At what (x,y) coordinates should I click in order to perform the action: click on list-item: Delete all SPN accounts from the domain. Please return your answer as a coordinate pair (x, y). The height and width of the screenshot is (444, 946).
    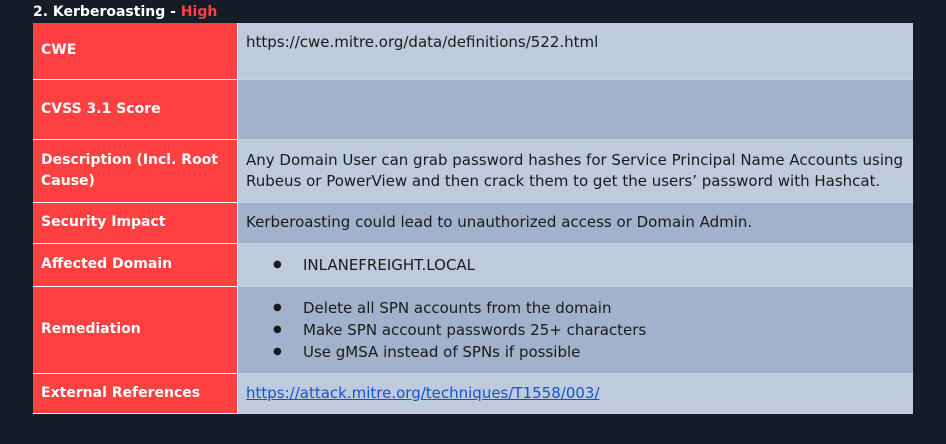
    Looking at the image, I should click on (589, 308).